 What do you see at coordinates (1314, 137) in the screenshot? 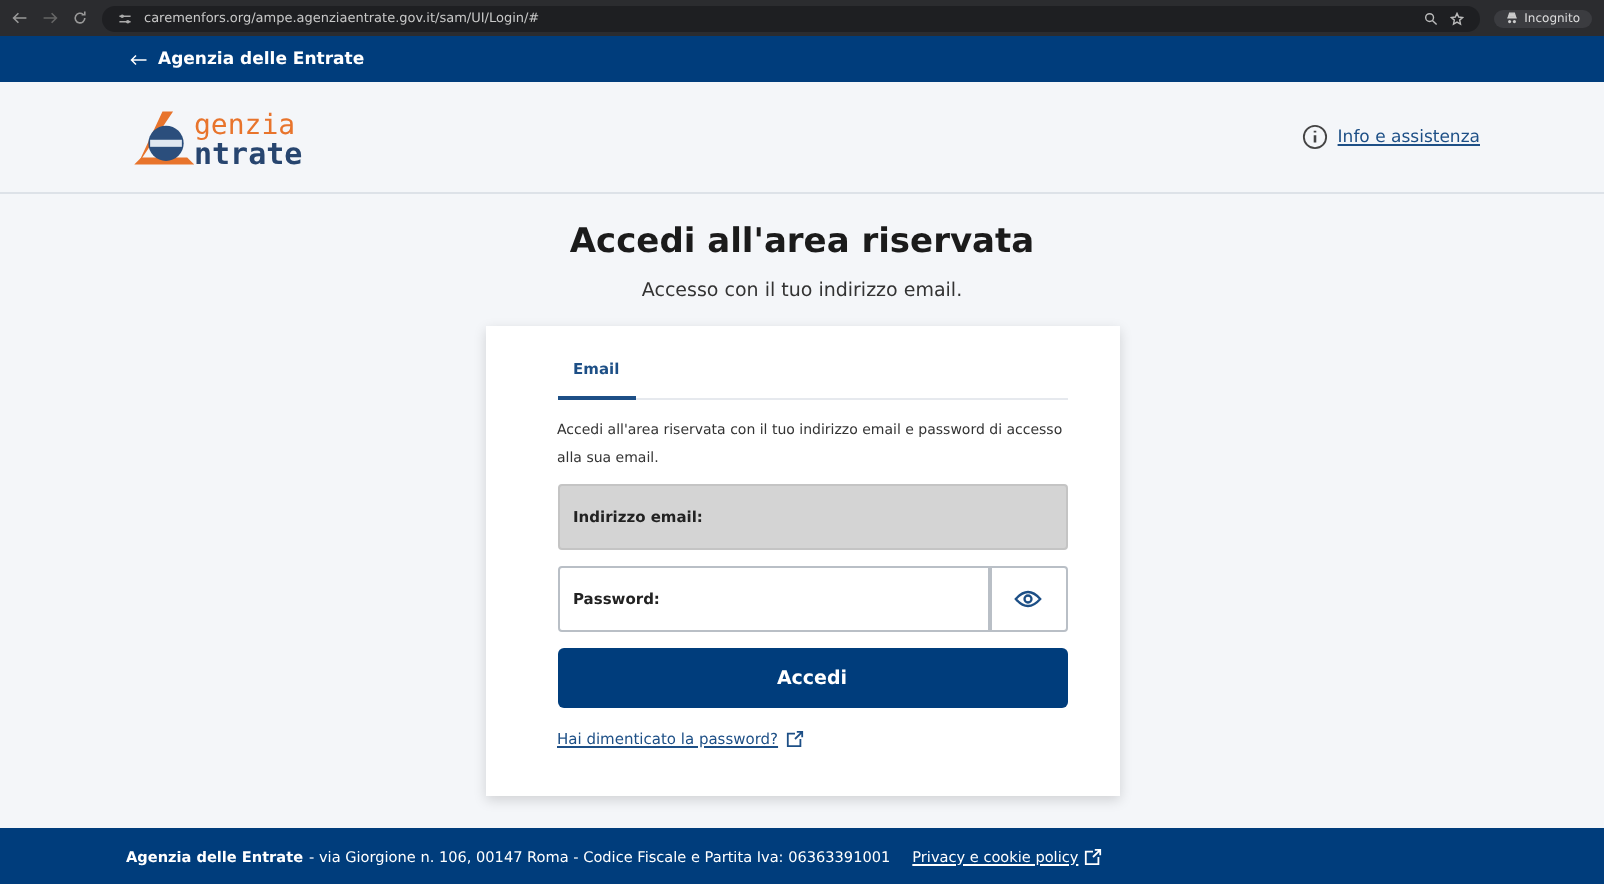
I see `info-icon` at bounding box center [1314, 137].